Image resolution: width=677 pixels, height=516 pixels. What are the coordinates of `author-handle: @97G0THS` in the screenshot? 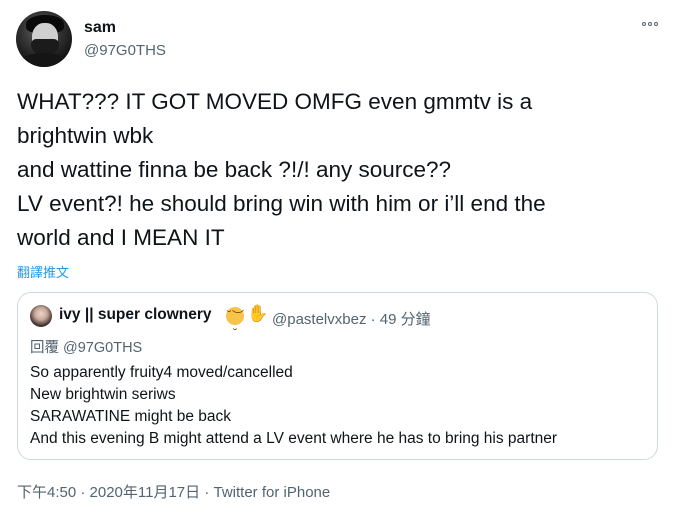 It's located at (125, 50).